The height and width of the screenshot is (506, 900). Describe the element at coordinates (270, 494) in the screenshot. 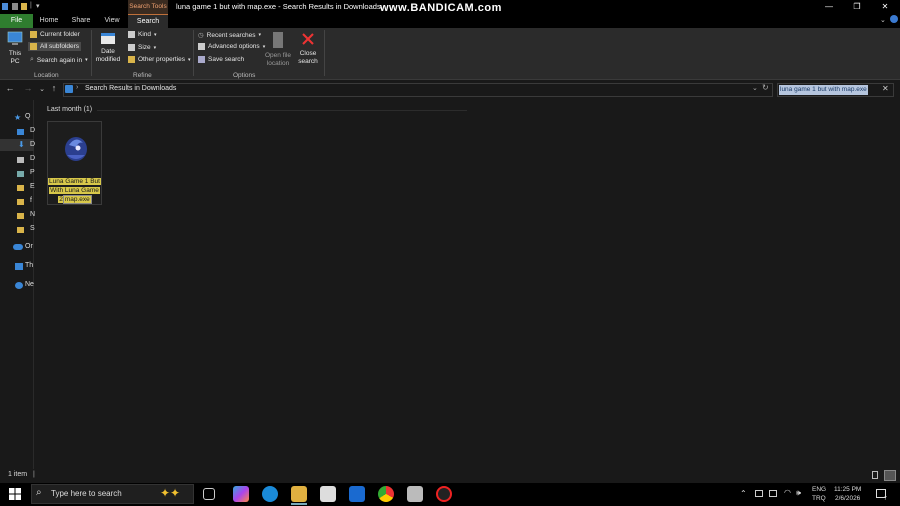

I see `edge-icon` at that location.